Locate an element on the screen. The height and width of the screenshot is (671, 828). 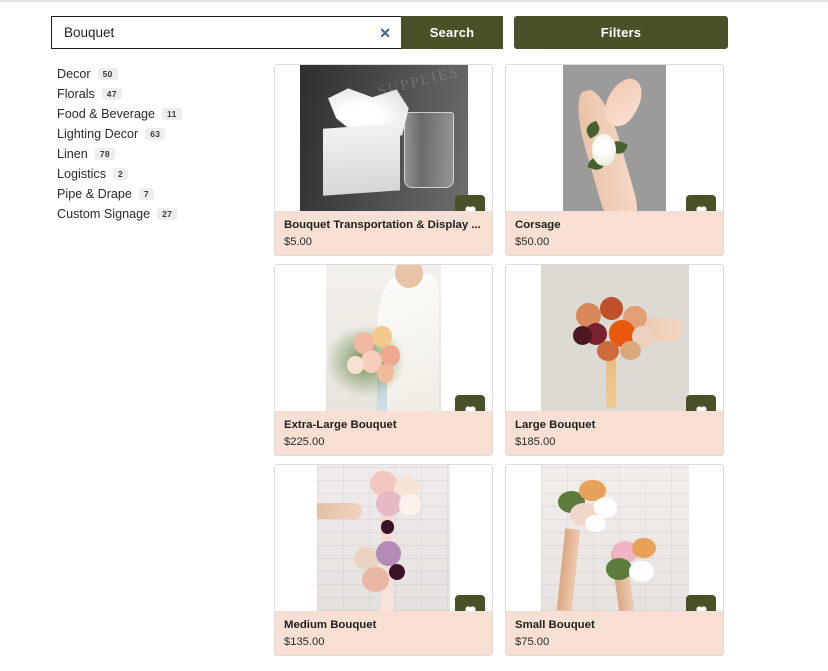
product-card: Extra-Large Bouquet $225.00 is located at coordinates (383, 360).